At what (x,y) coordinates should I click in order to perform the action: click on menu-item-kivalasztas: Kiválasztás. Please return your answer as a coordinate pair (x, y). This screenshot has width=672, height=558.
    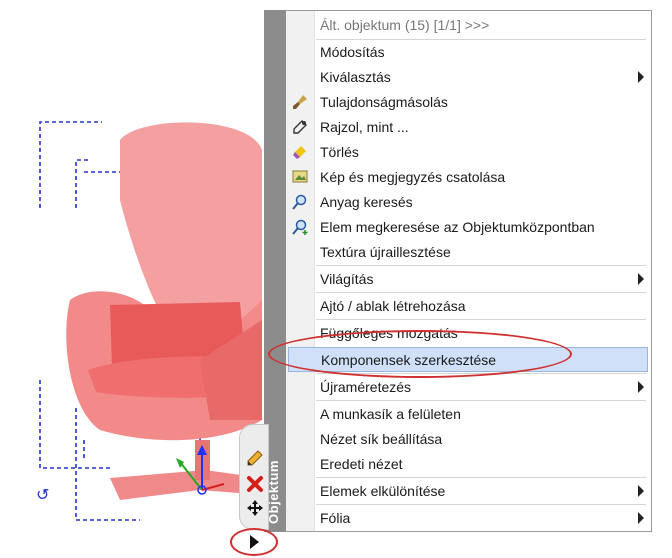
    Looking at the image, I should click on (468, 77).